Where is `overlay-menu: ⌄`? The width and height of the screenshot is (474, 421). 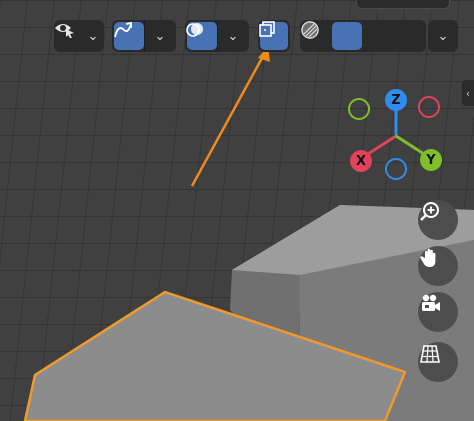
overlay-menu: ⌄ is located at coordinates (217, 36).